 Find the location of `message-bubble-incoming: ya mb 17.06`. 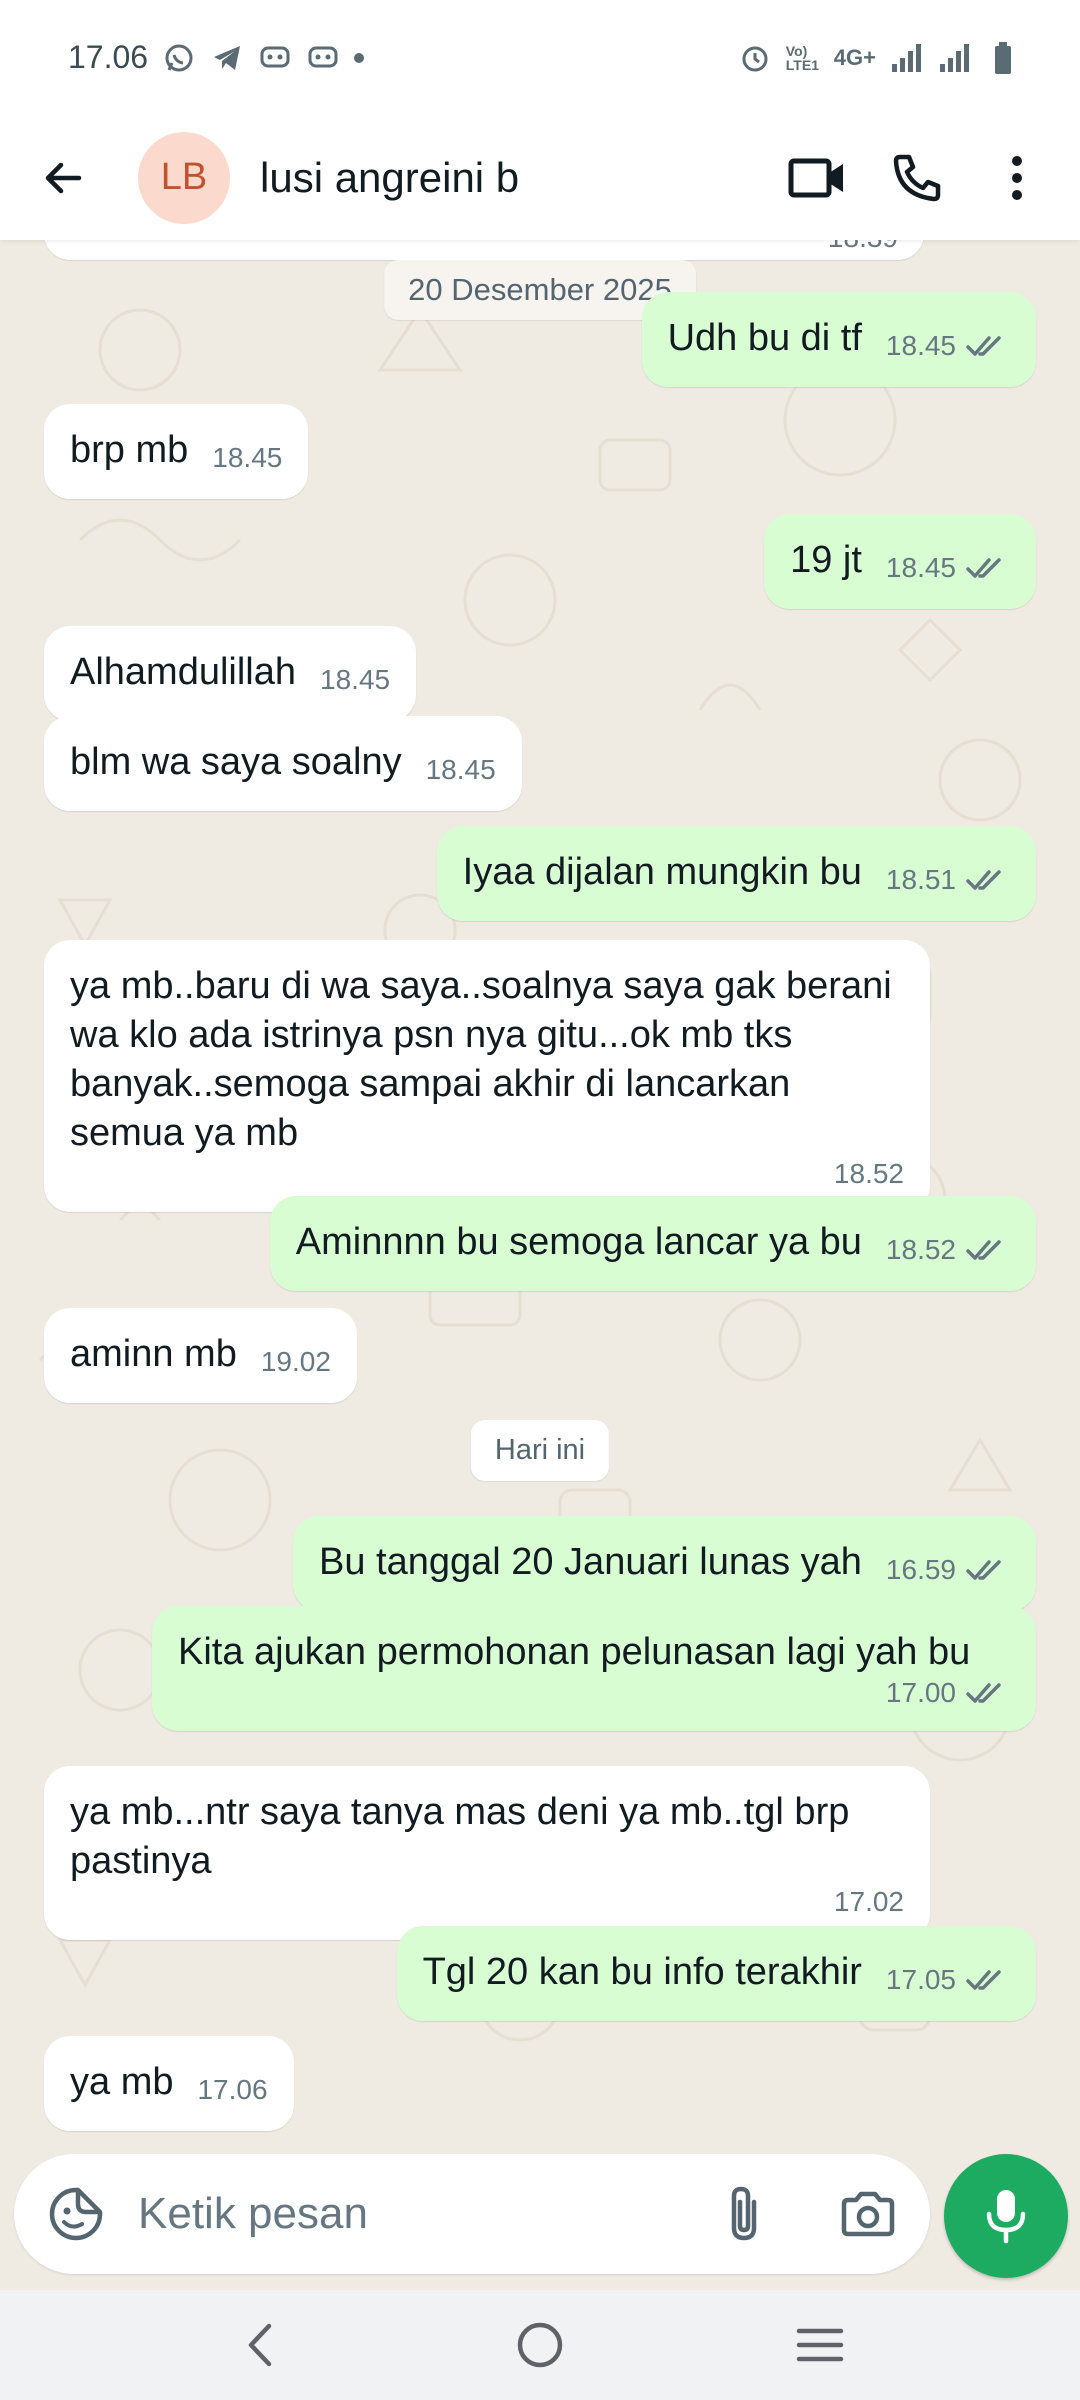

message-bubble-incoming: ya mb 17.06 is located at coordinates (169, 2083).